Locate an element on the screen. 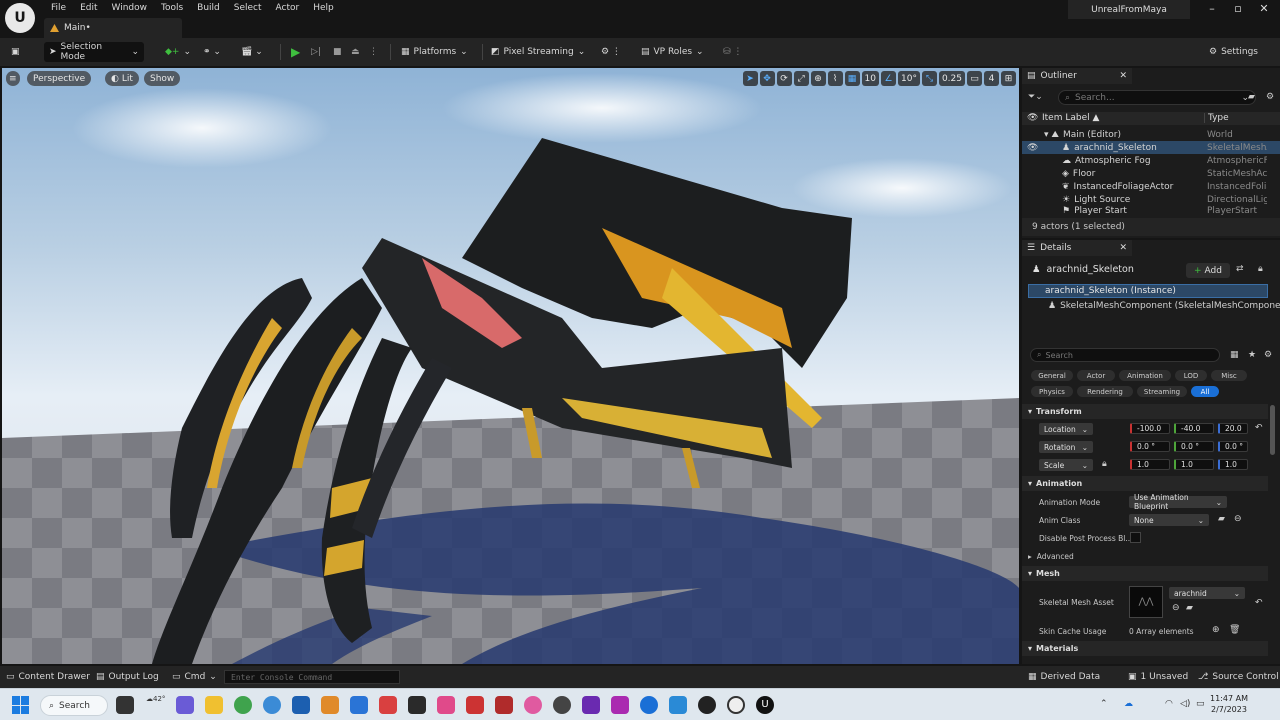  menu-actor: Actor is located at coordinates (288, 8).